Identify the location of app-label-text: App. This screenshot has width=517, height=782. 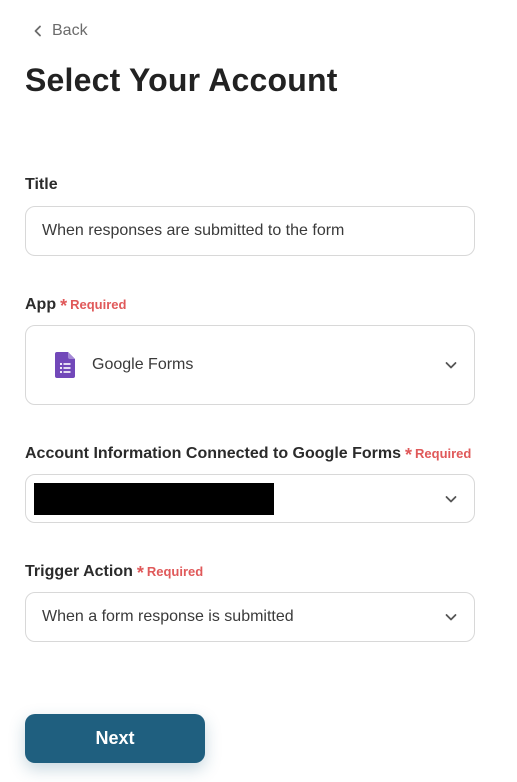
(41, 304).